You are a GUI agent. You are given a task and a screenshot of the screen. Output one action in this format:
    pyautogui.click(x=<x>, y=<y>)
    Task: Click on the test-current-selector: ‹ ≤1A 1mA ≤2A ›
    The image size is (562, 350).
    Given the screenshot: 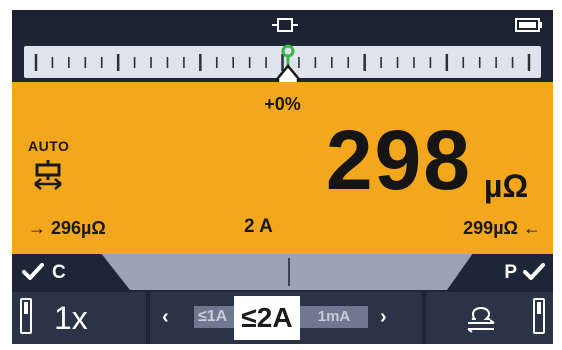 What is the action you would take?
    pyautogui.click(x=286, y=318)
    